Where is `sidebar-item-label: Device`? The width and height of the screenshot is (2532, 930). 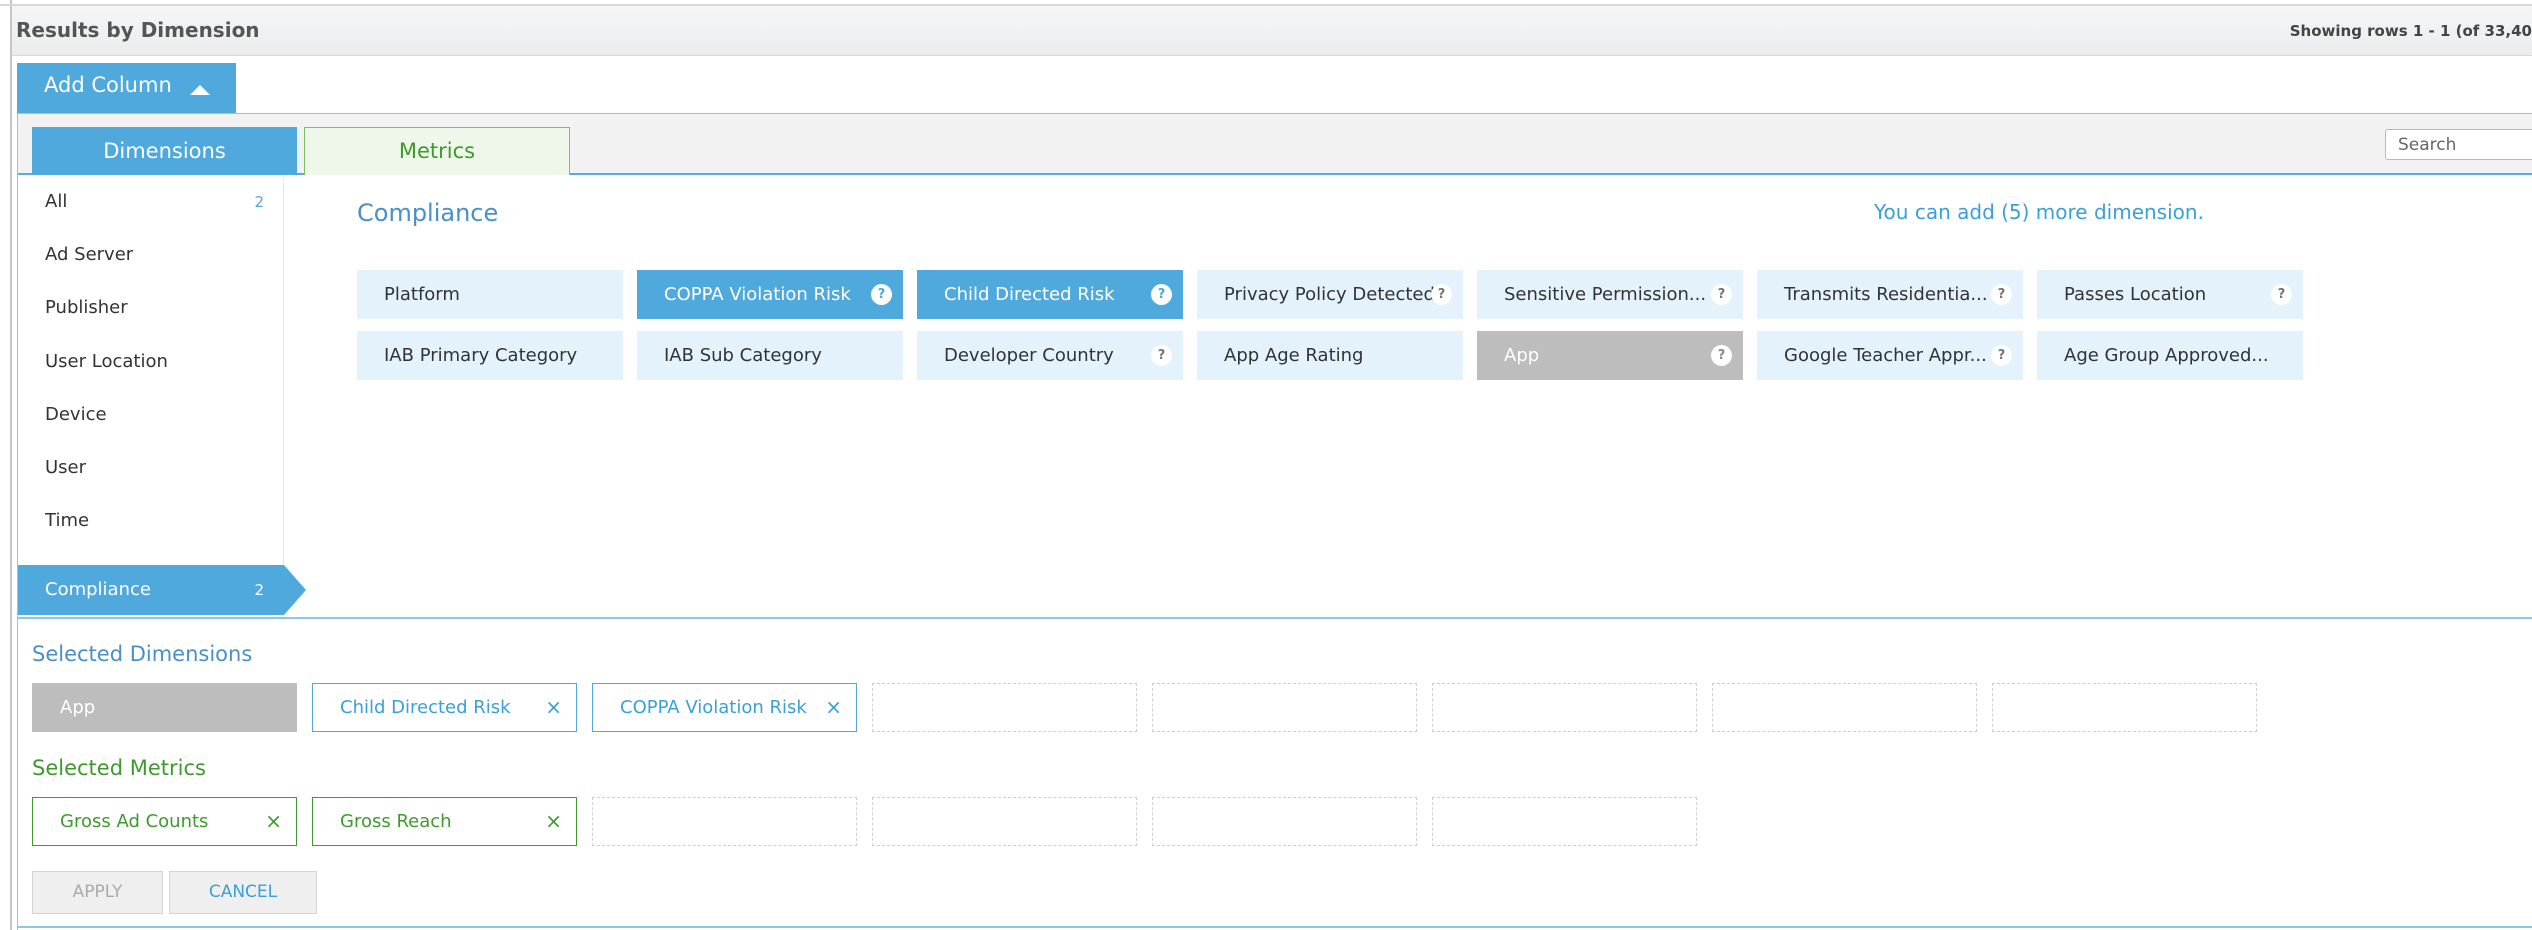 sidebar-item-label: Device is located at coordinates (76, 414).